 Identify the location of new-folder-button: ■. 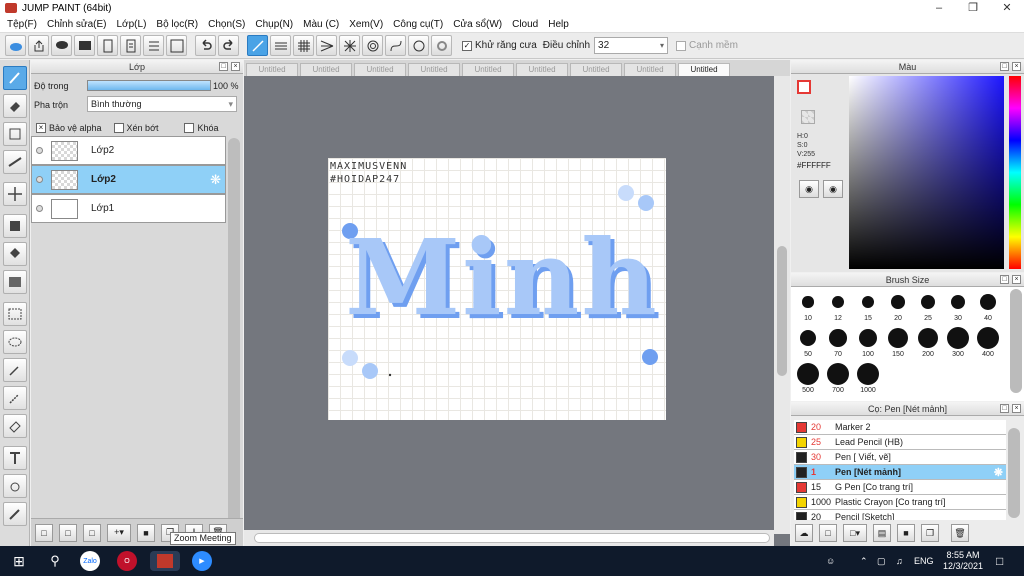
(146, 532).